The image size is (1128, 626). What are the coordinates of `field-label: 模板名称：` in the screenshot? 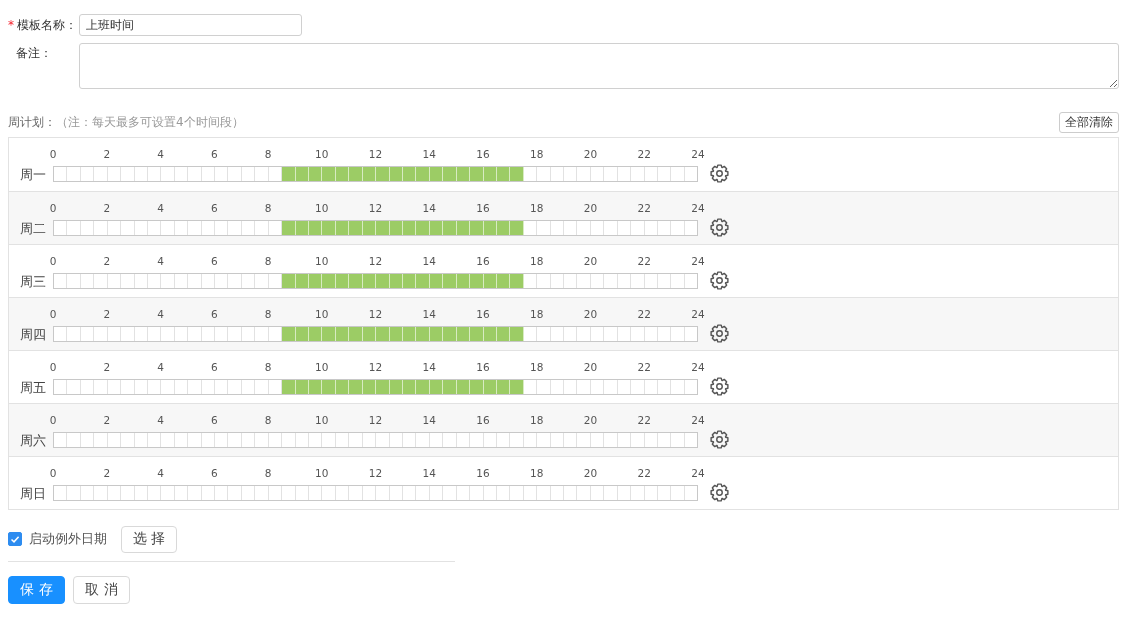 It's located at (47, 25).